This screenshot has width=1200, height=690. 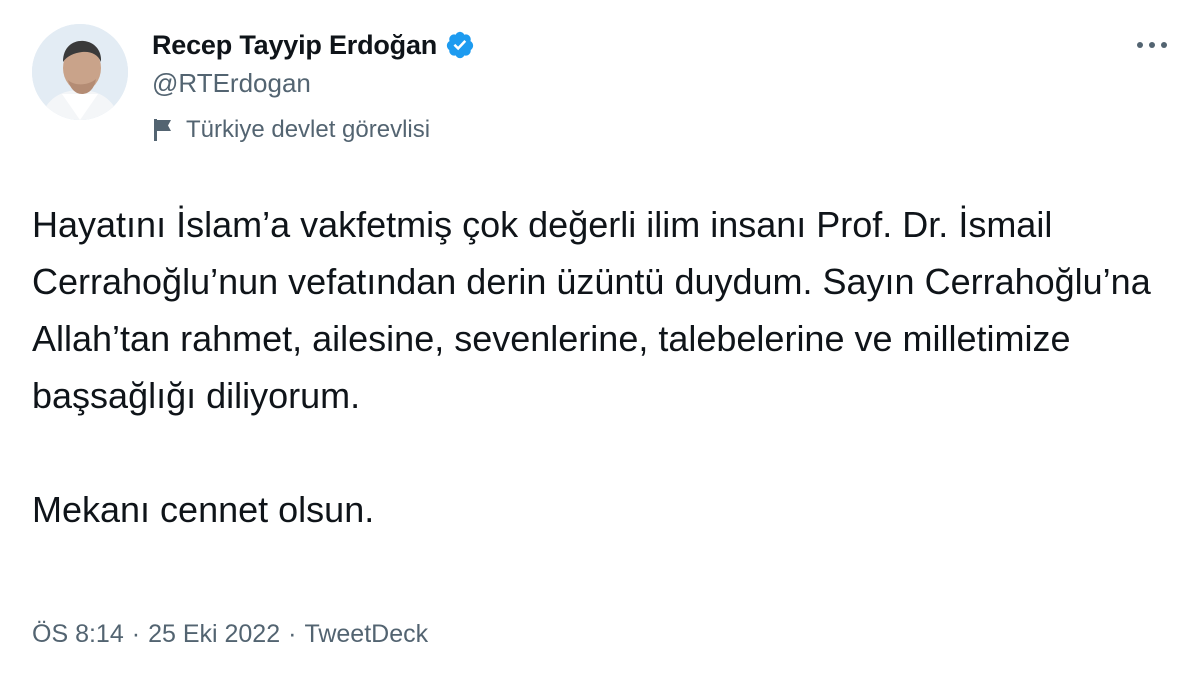 What do you see at coordinates (1152, 45) in the screenshot?
I see `more-options-button` at bounding box center [1152, 45].